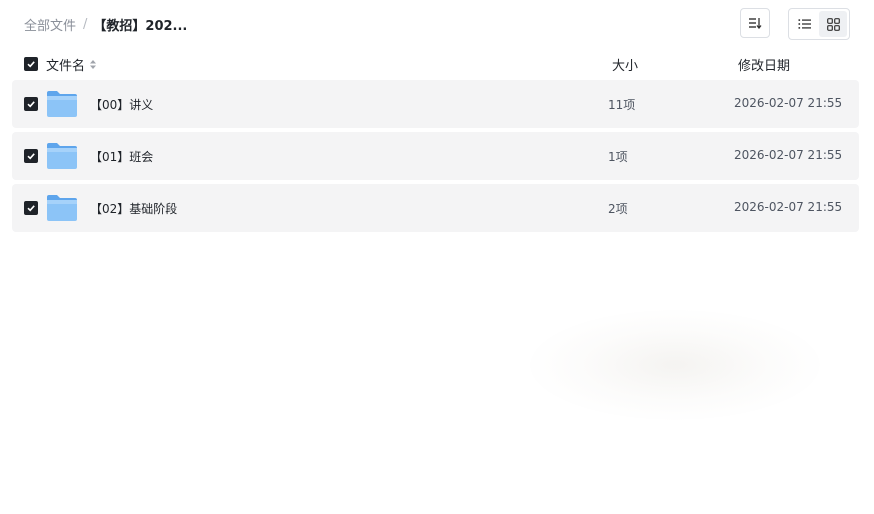 This screenshot has width=874, height=514. I want to click on list-view-button, so click(805, 24).